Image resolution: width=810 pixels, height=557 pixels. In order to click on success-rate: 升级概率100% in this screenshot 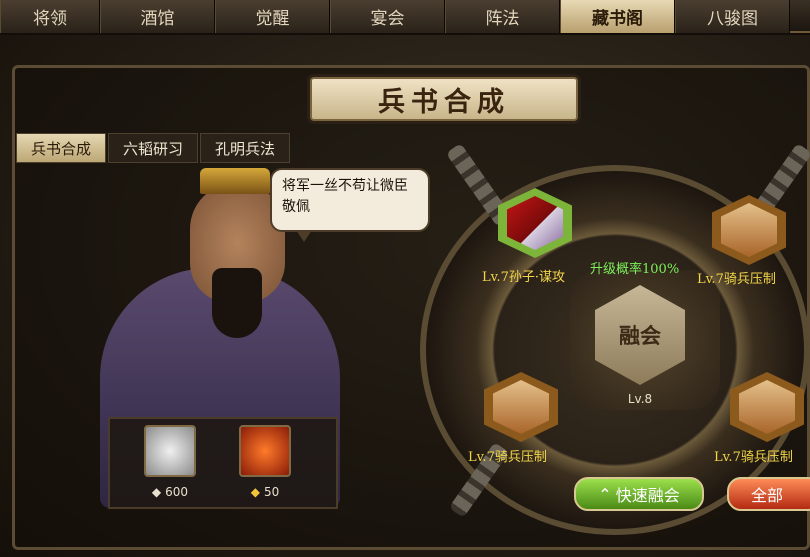, I will do `click(635, 269)`.